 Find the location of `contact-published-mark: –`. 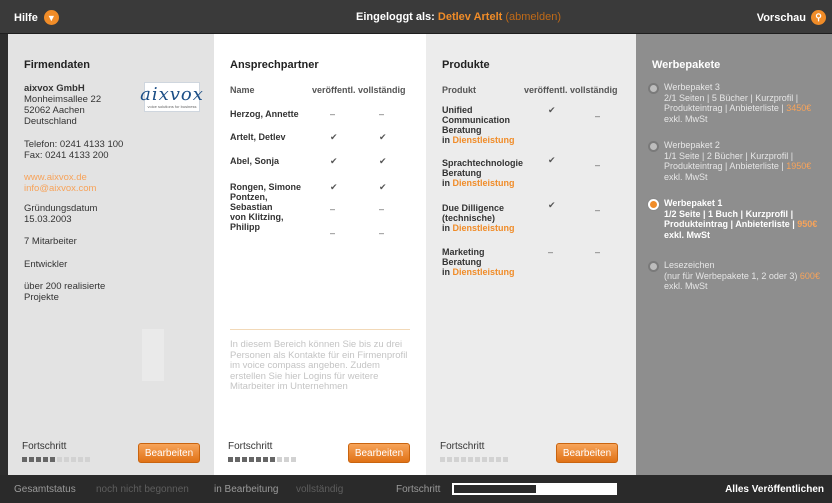

contact-published-mark: – is located at coordinates (333, 114).